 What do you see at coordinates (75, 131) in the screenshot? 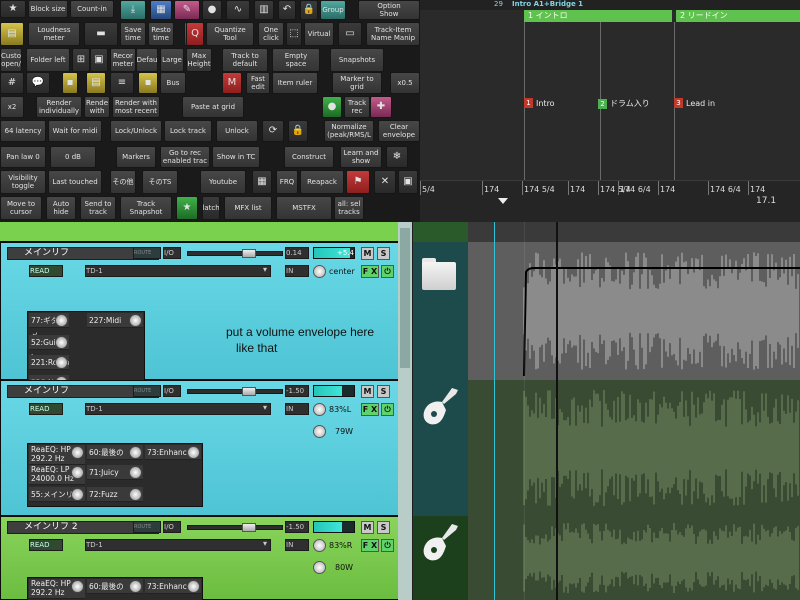
I see `toolbar-button-38: Wait for midi` at bounding box center [75, 131].